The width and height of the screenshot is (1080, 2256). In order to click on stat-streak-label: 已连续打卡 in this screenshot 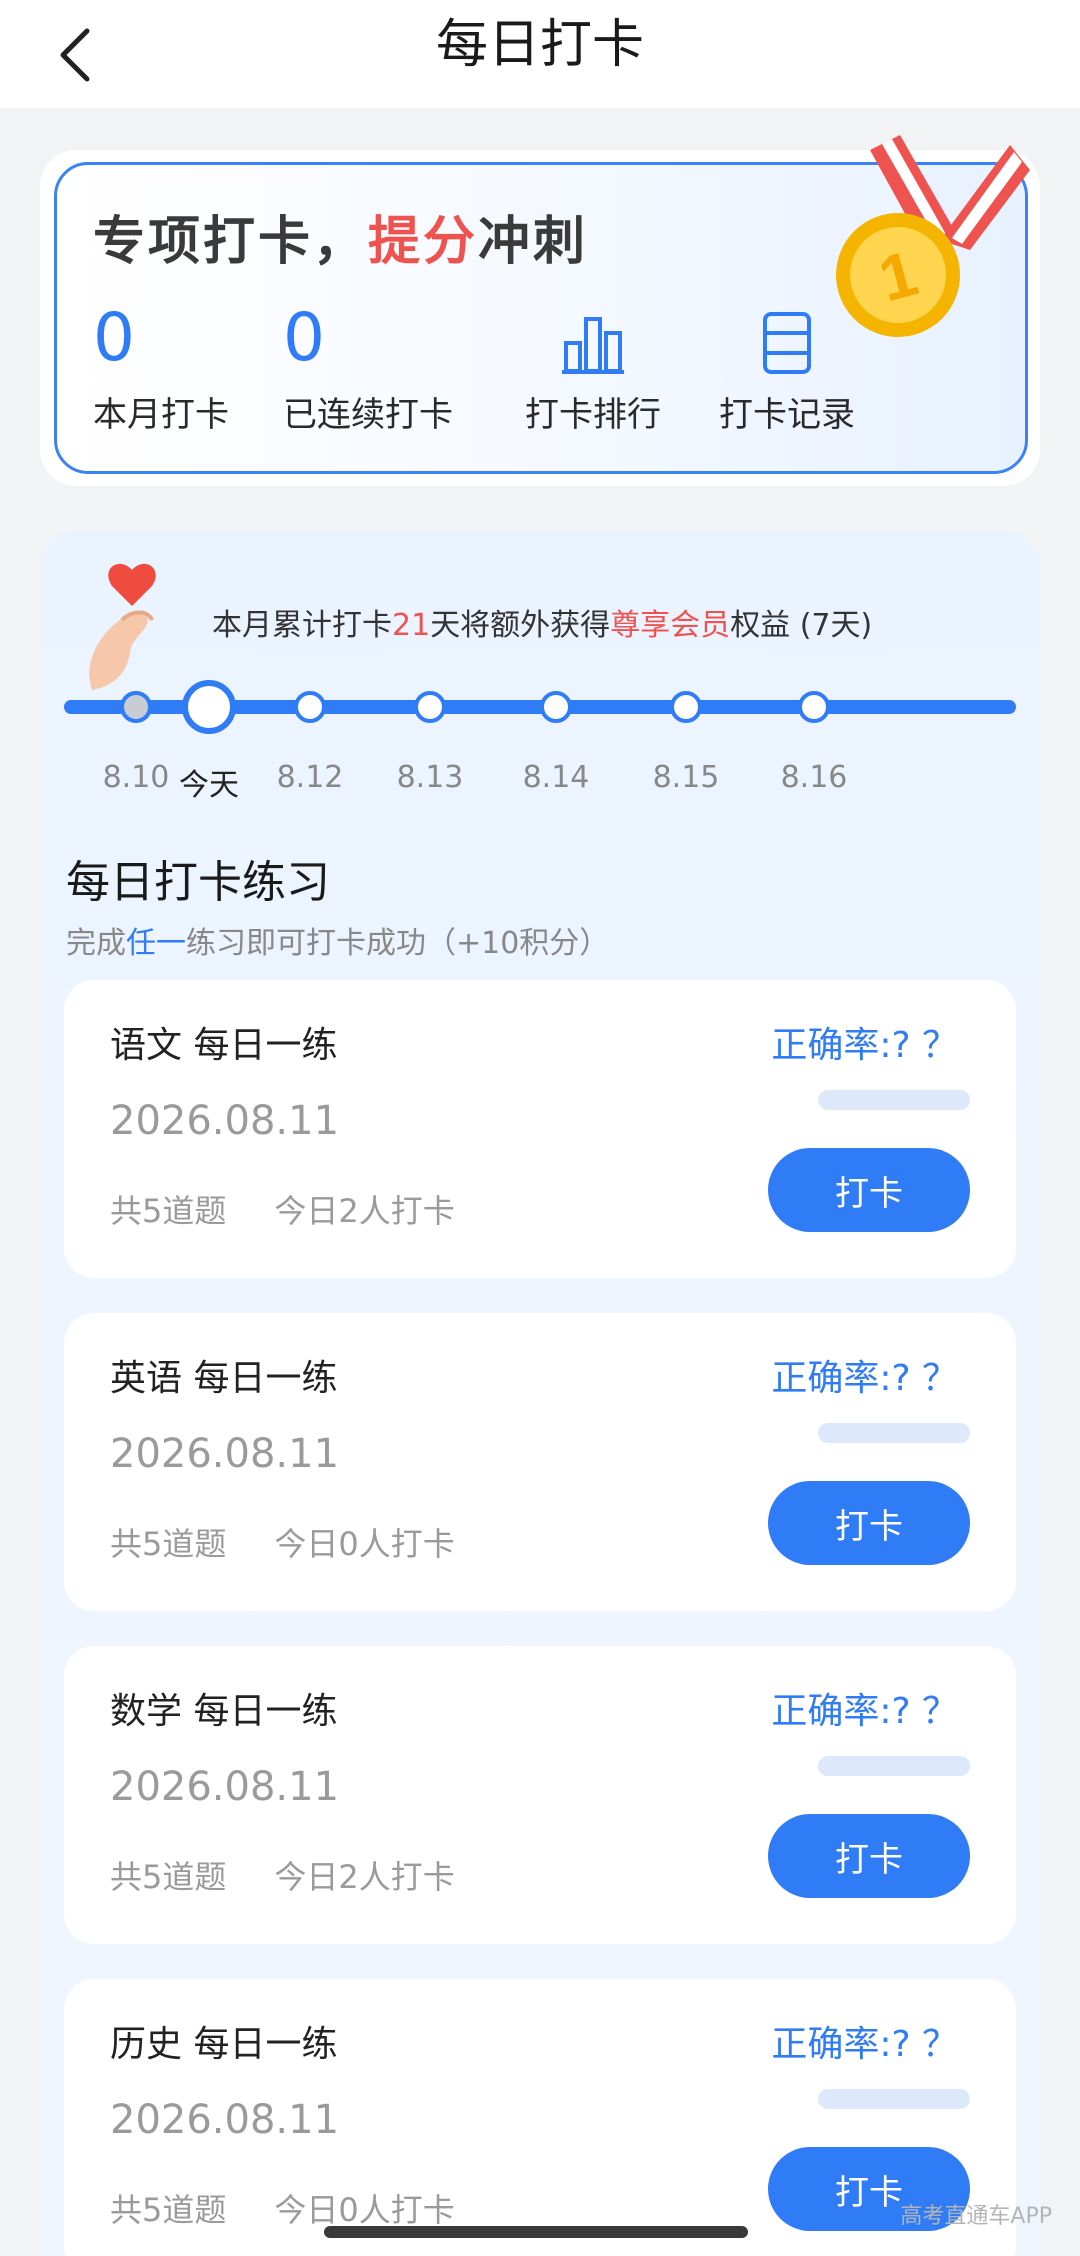, I will do `click(368, 415)`.